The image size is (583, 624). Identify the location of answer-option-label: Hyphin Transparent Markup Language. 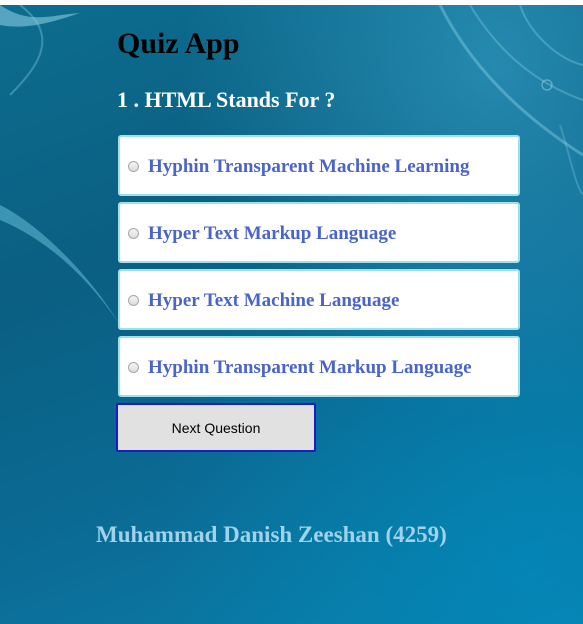
(310, 367).